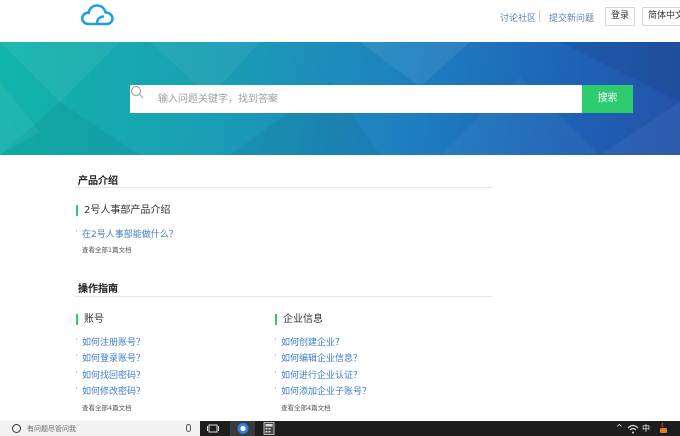  Describe the element at coordinates (51, 429) in the screenshot. I see `taskbar-search-input: 有问题尽管问我` at that location.